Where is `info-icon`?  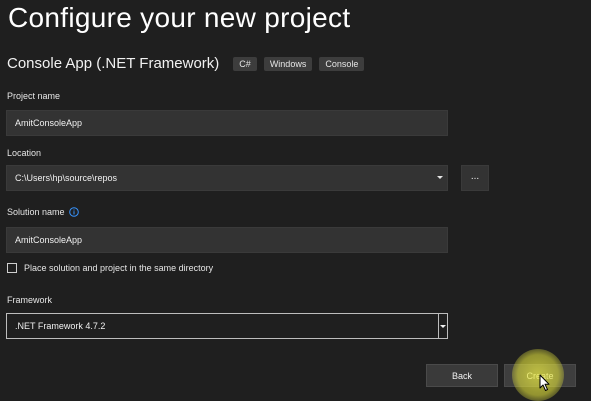 info-icon is located at coordinates (73, 212).